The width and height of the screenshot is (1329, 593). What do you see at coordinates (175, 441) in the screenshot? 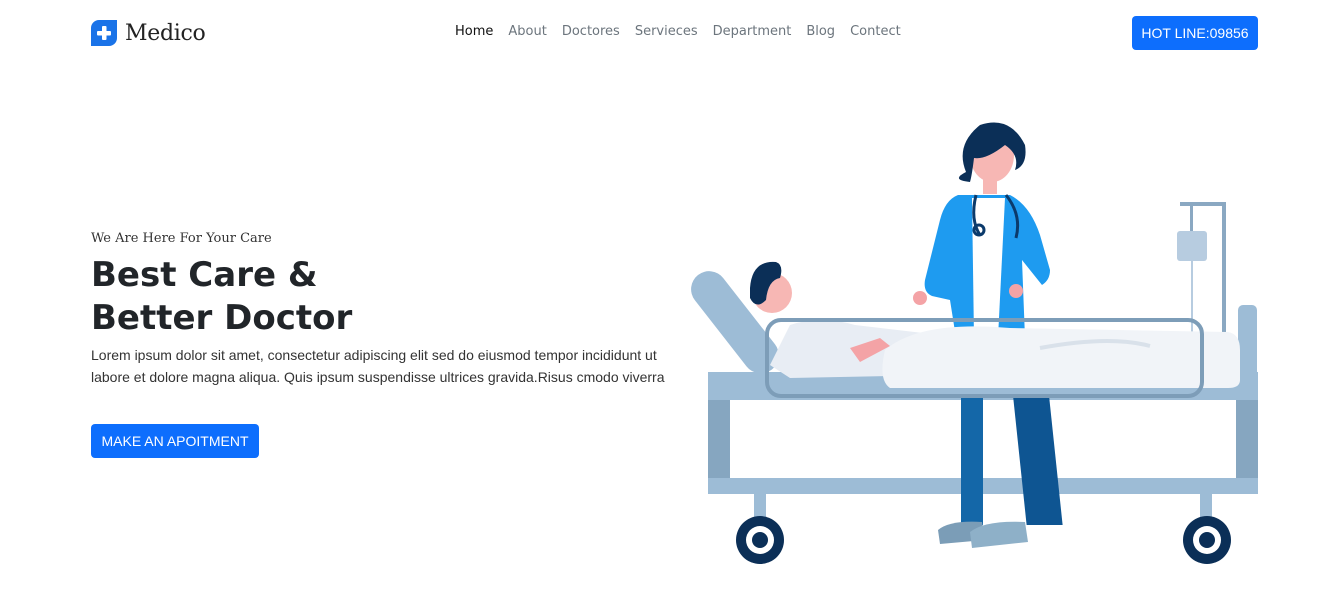
I see `make-appointment-button: MAKE AN APOITMENT` at bounding box center [175, 441].